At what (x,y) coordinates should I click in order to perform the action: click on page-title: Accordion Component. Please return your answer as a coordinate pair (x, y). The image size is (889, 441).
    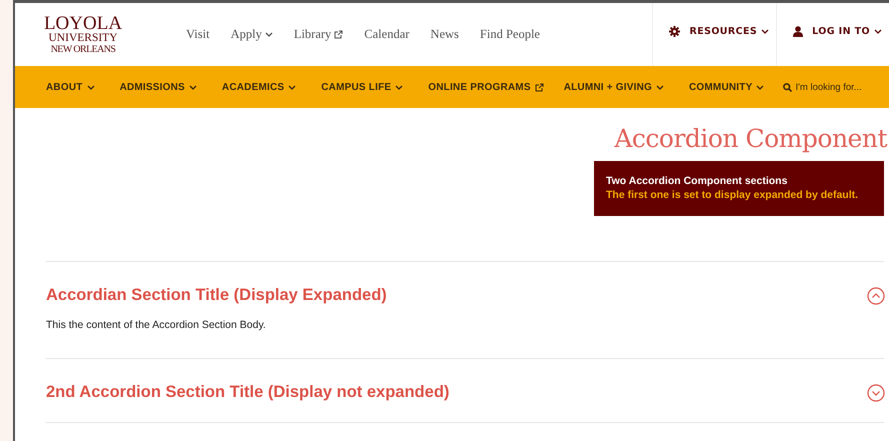
    Looking at the image, I should click on (750, 138).